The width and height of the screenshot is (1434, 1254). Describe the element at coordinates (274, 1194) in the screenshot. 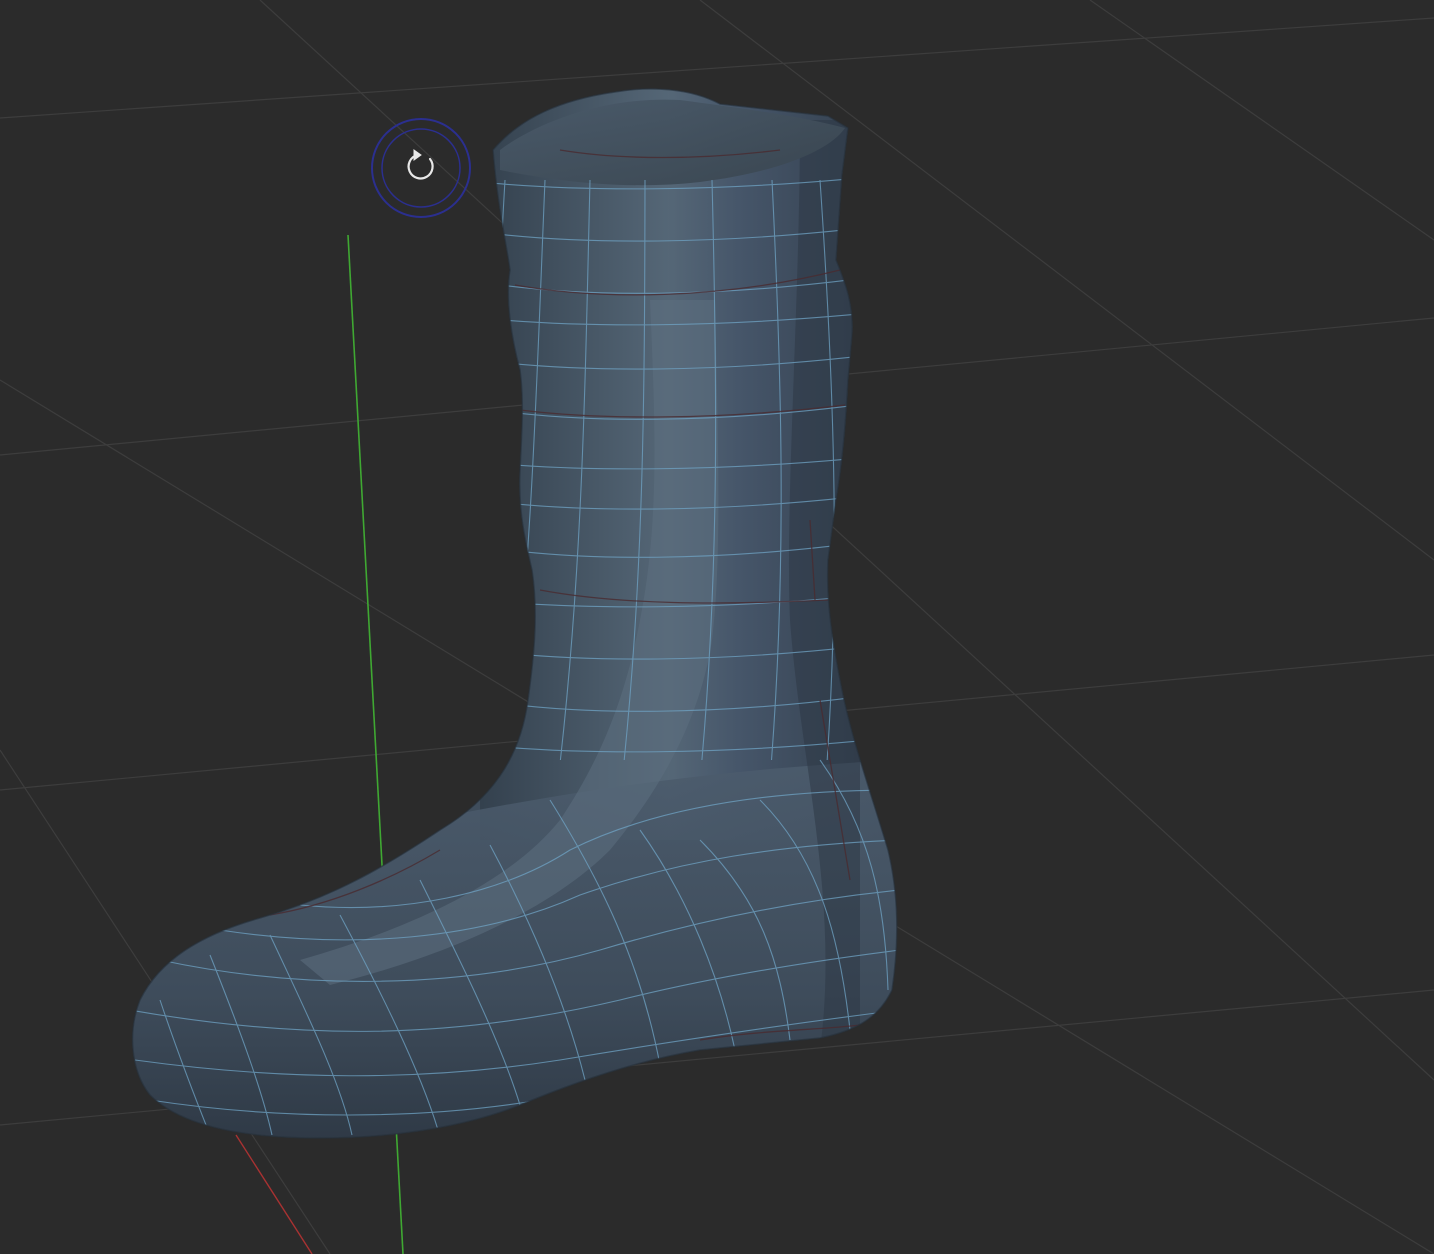

I see `x-axis-line` at that location.